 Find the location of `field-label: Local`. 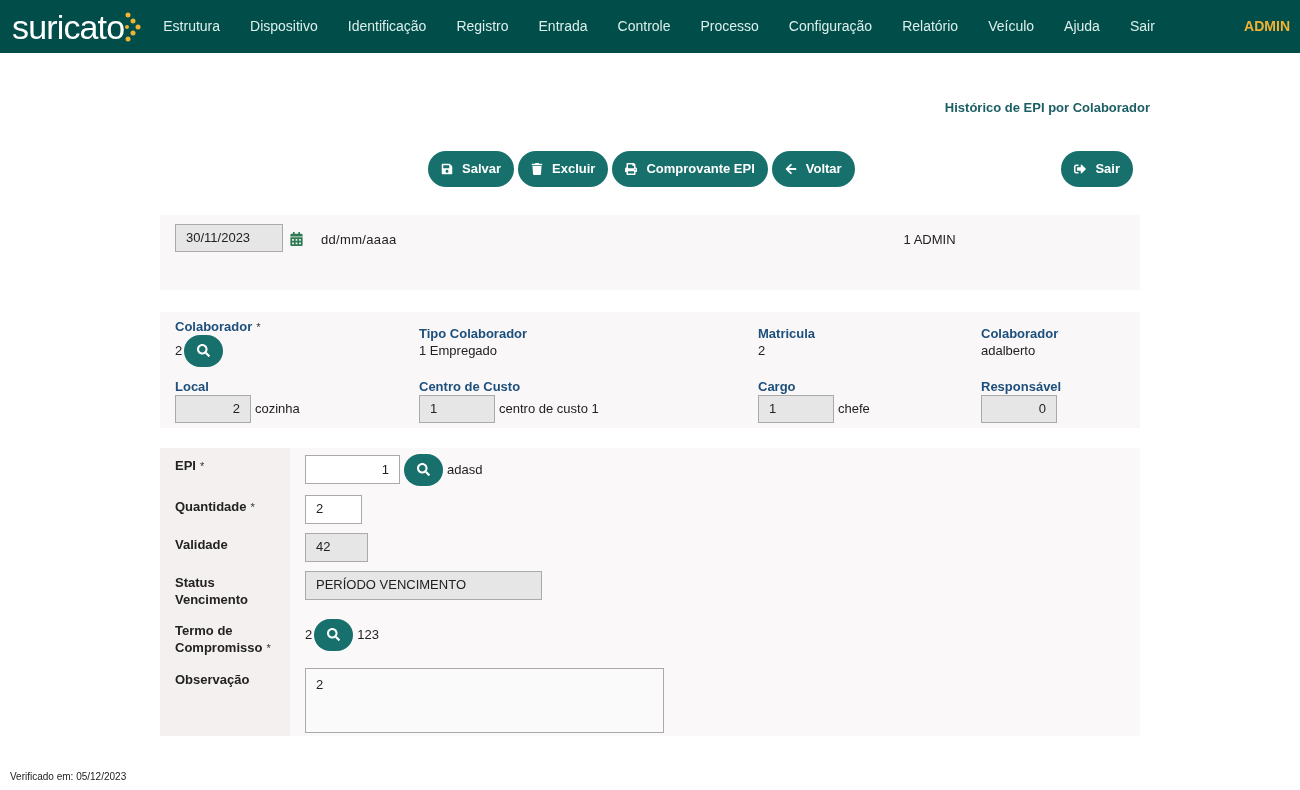

field-label: Local is located at coordinates (192, 386).